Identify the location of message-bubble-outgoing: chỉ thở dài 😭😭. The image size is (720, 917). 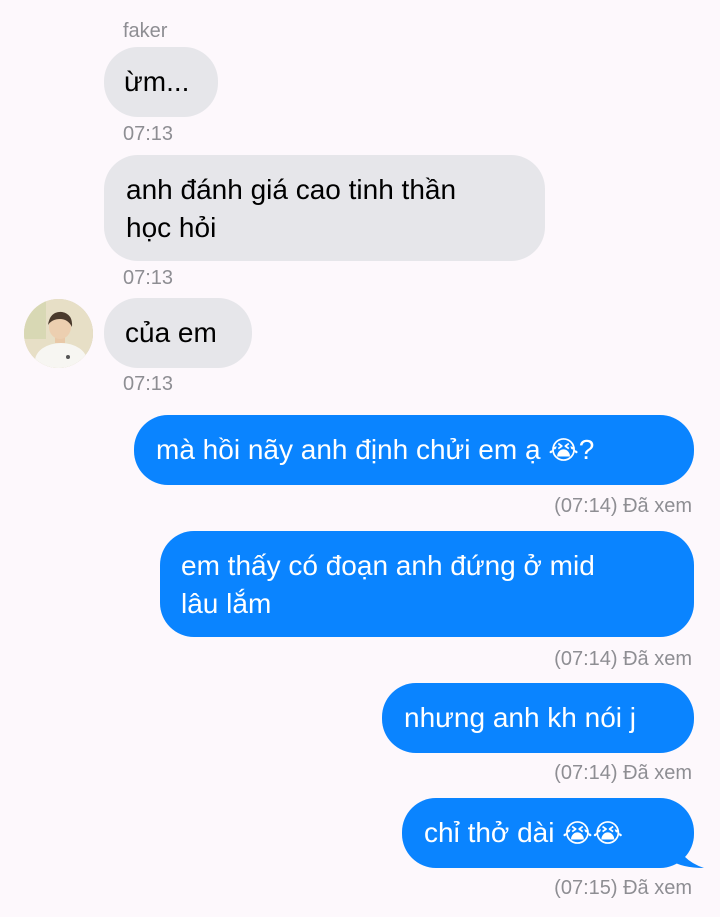
(548, 833).